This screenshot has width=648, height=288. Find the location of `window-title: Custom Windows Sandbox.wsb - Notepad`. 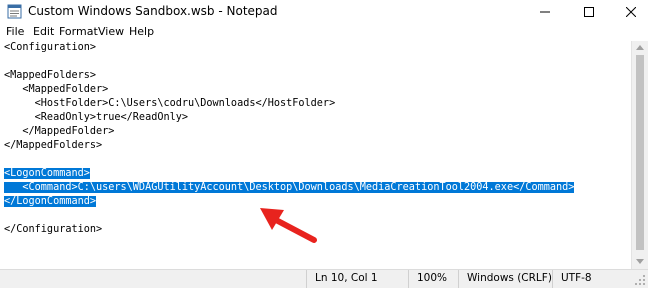

window-title: Custom Windows Sandbox.wsb - Notepad is located at coordinates (153, 11).